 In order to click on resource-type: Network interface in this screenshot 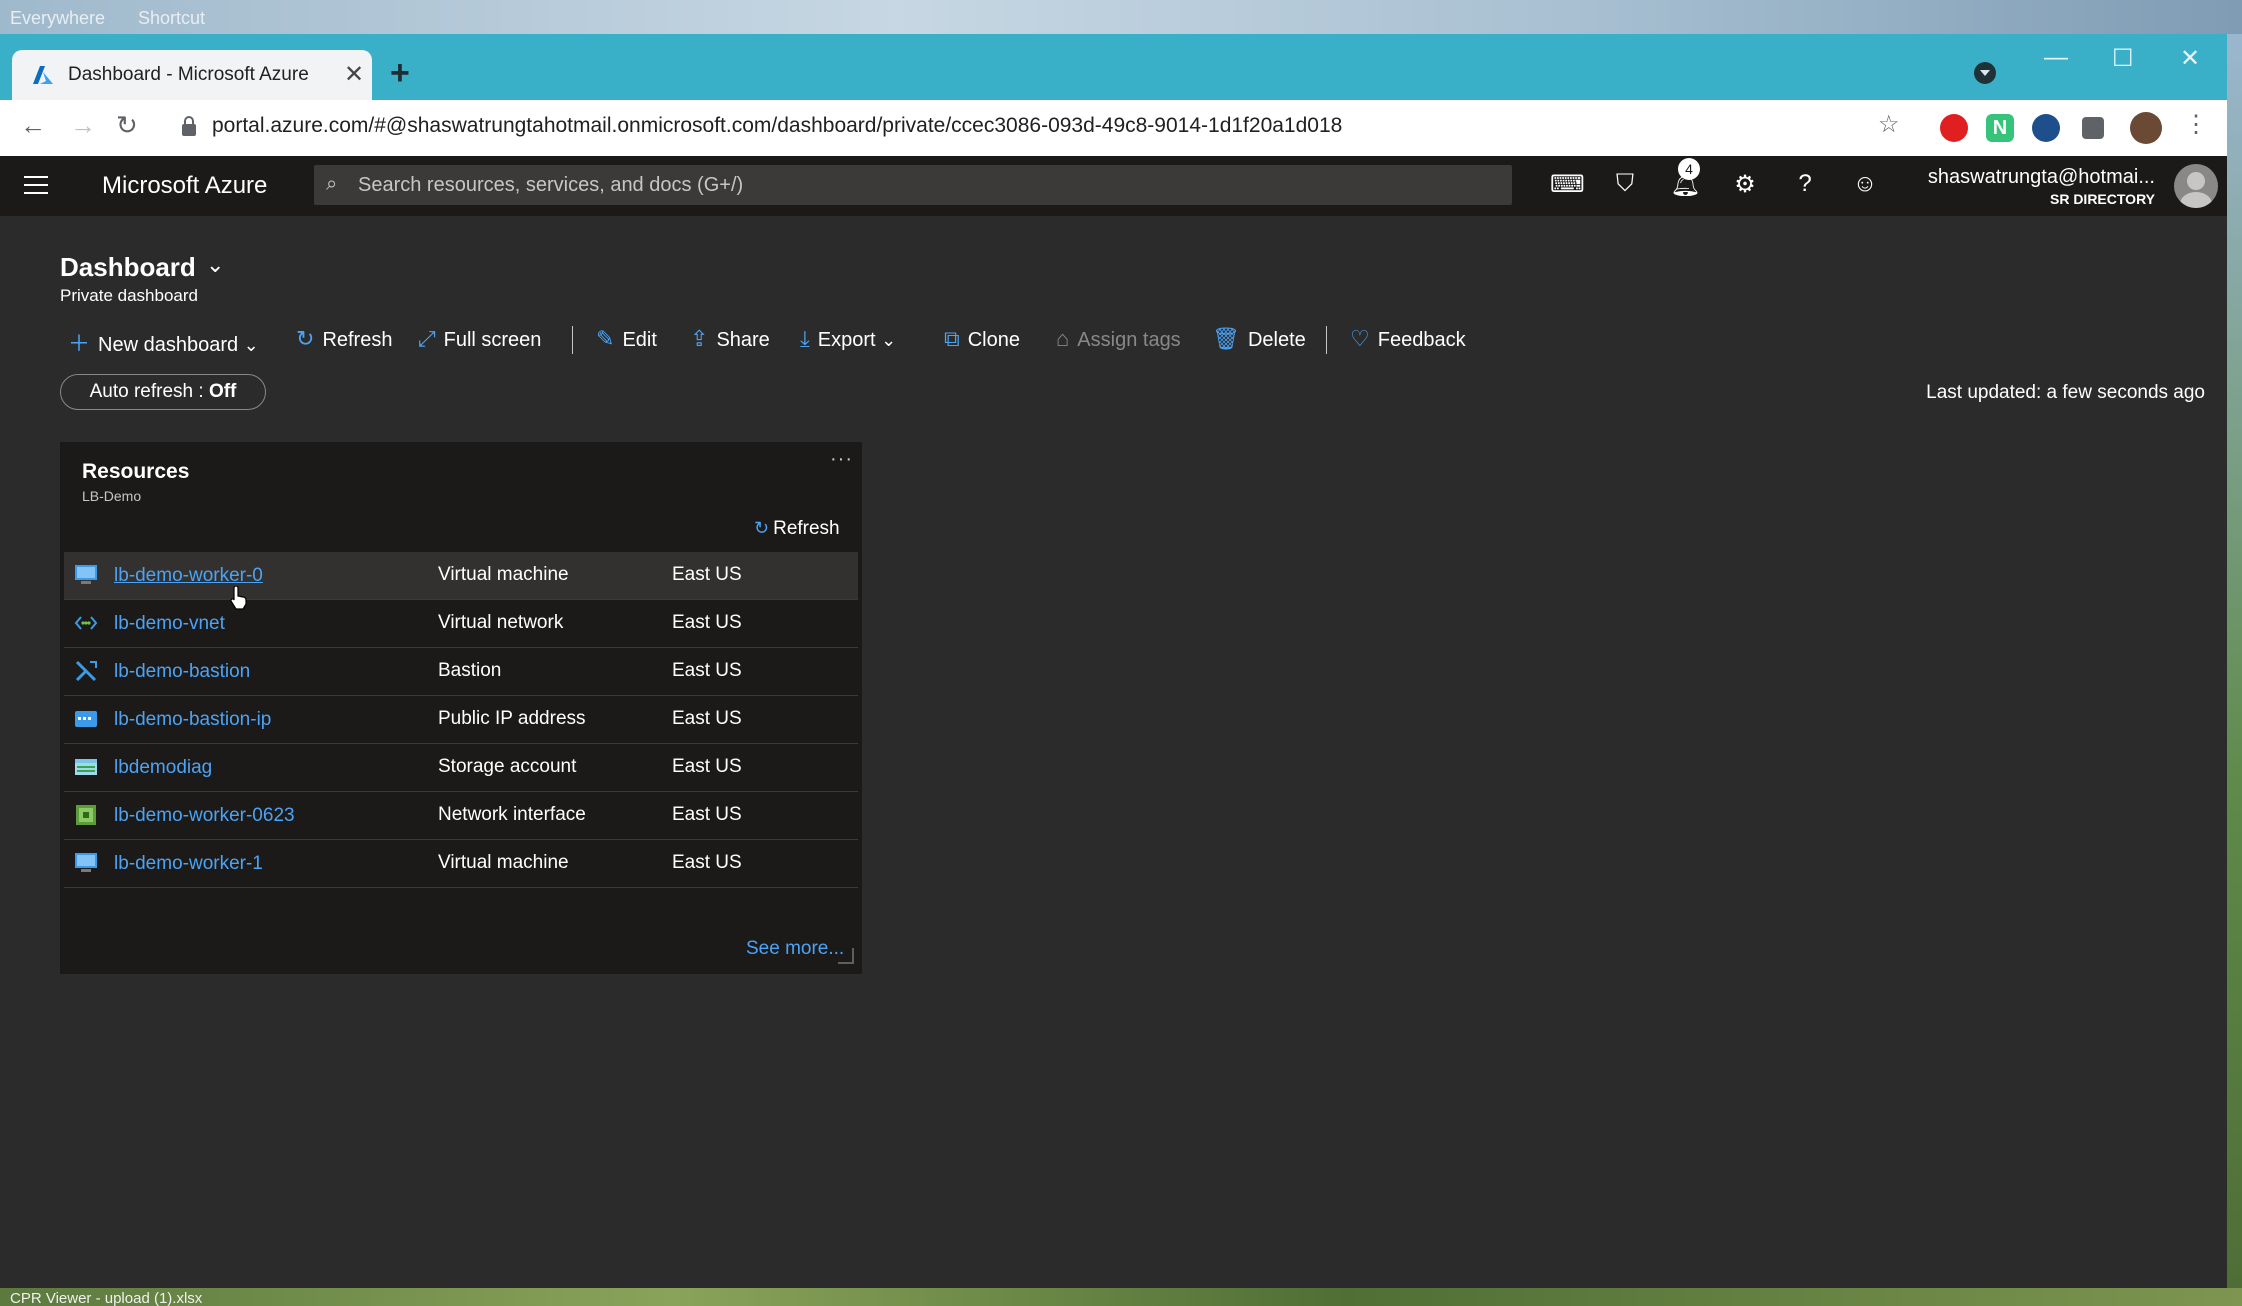, I will do `click(512, 814)`.